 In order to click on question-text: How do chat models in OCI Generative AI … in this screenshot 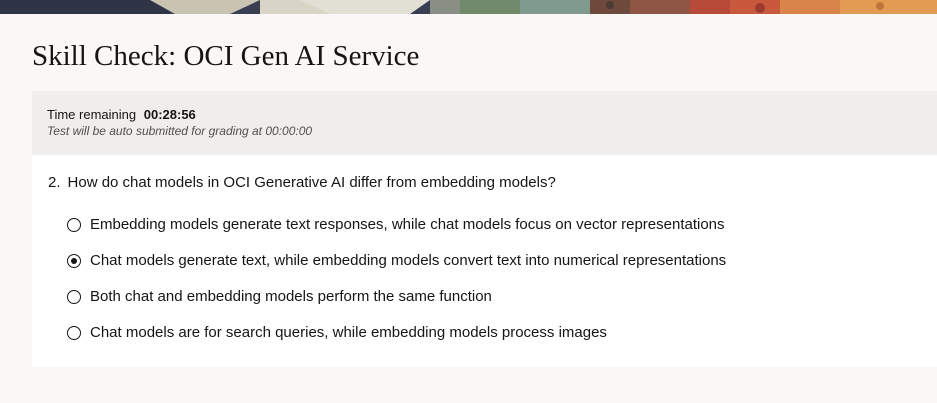, I will do `click(311, 182)`.